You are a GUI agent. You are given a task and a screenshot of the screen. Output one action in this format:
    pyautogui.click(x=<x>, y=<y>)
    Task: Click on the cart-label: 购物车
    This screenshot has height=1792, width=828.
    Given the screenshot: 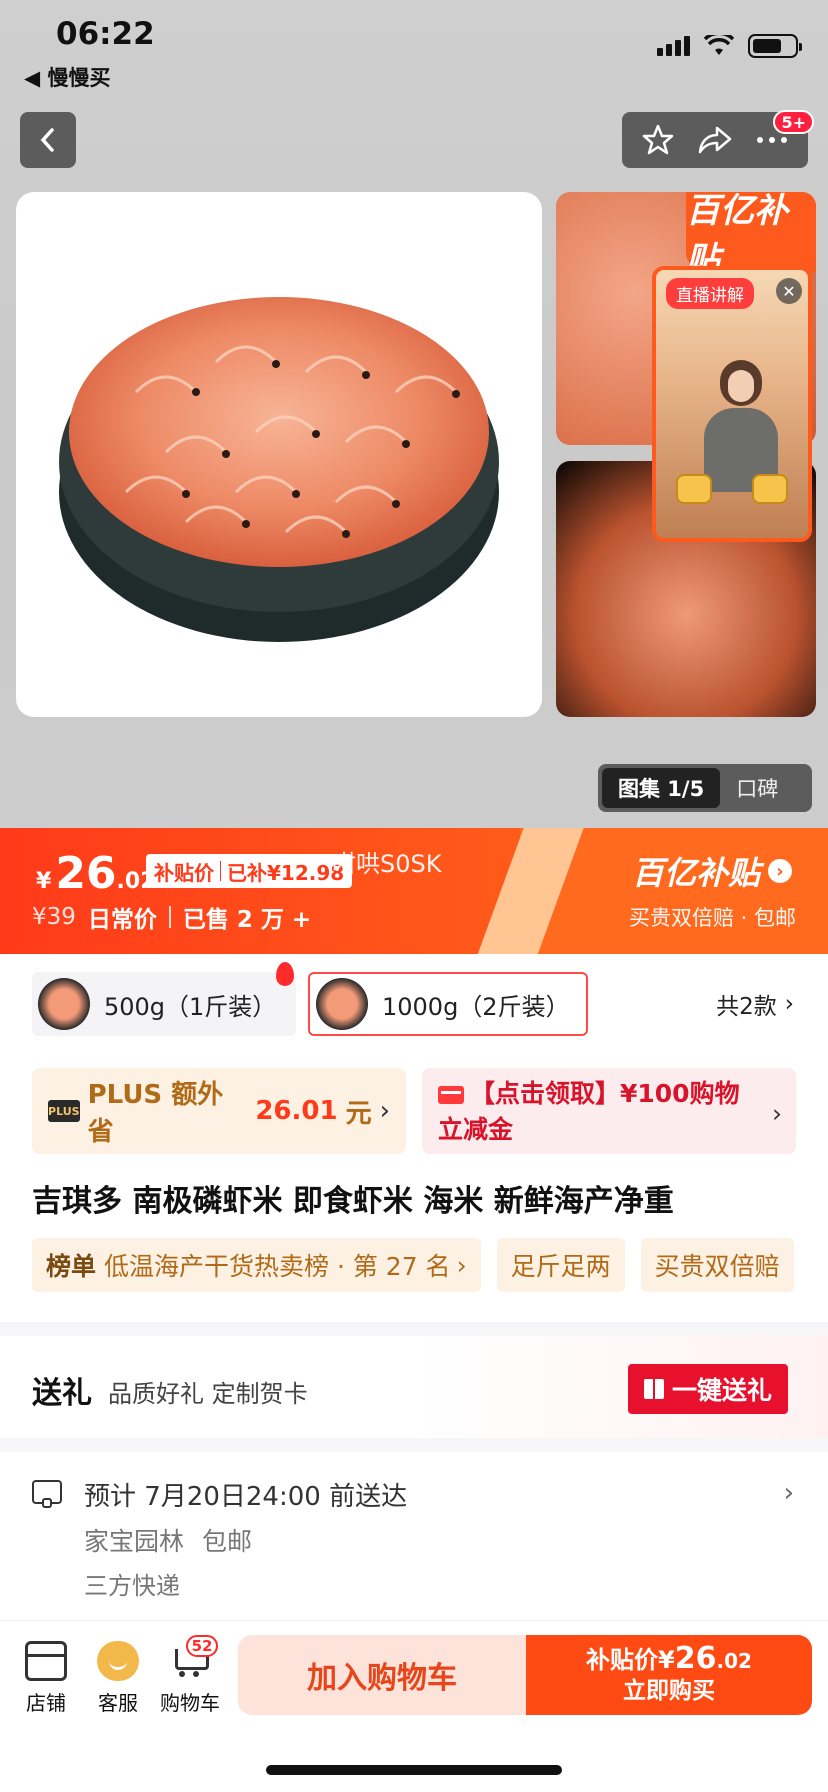 What is the action you would take?
    pyautogui.click(x=190, y=1703)
    